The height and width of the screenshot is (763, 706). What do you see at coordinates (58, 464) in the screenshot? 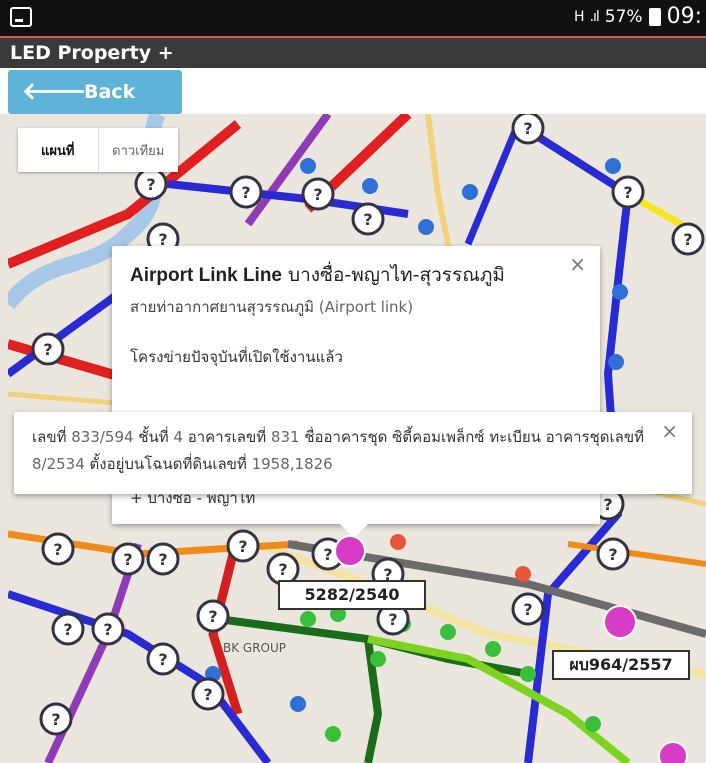
I see `property-registration: 8/2534` at bounding box center [58, 464].